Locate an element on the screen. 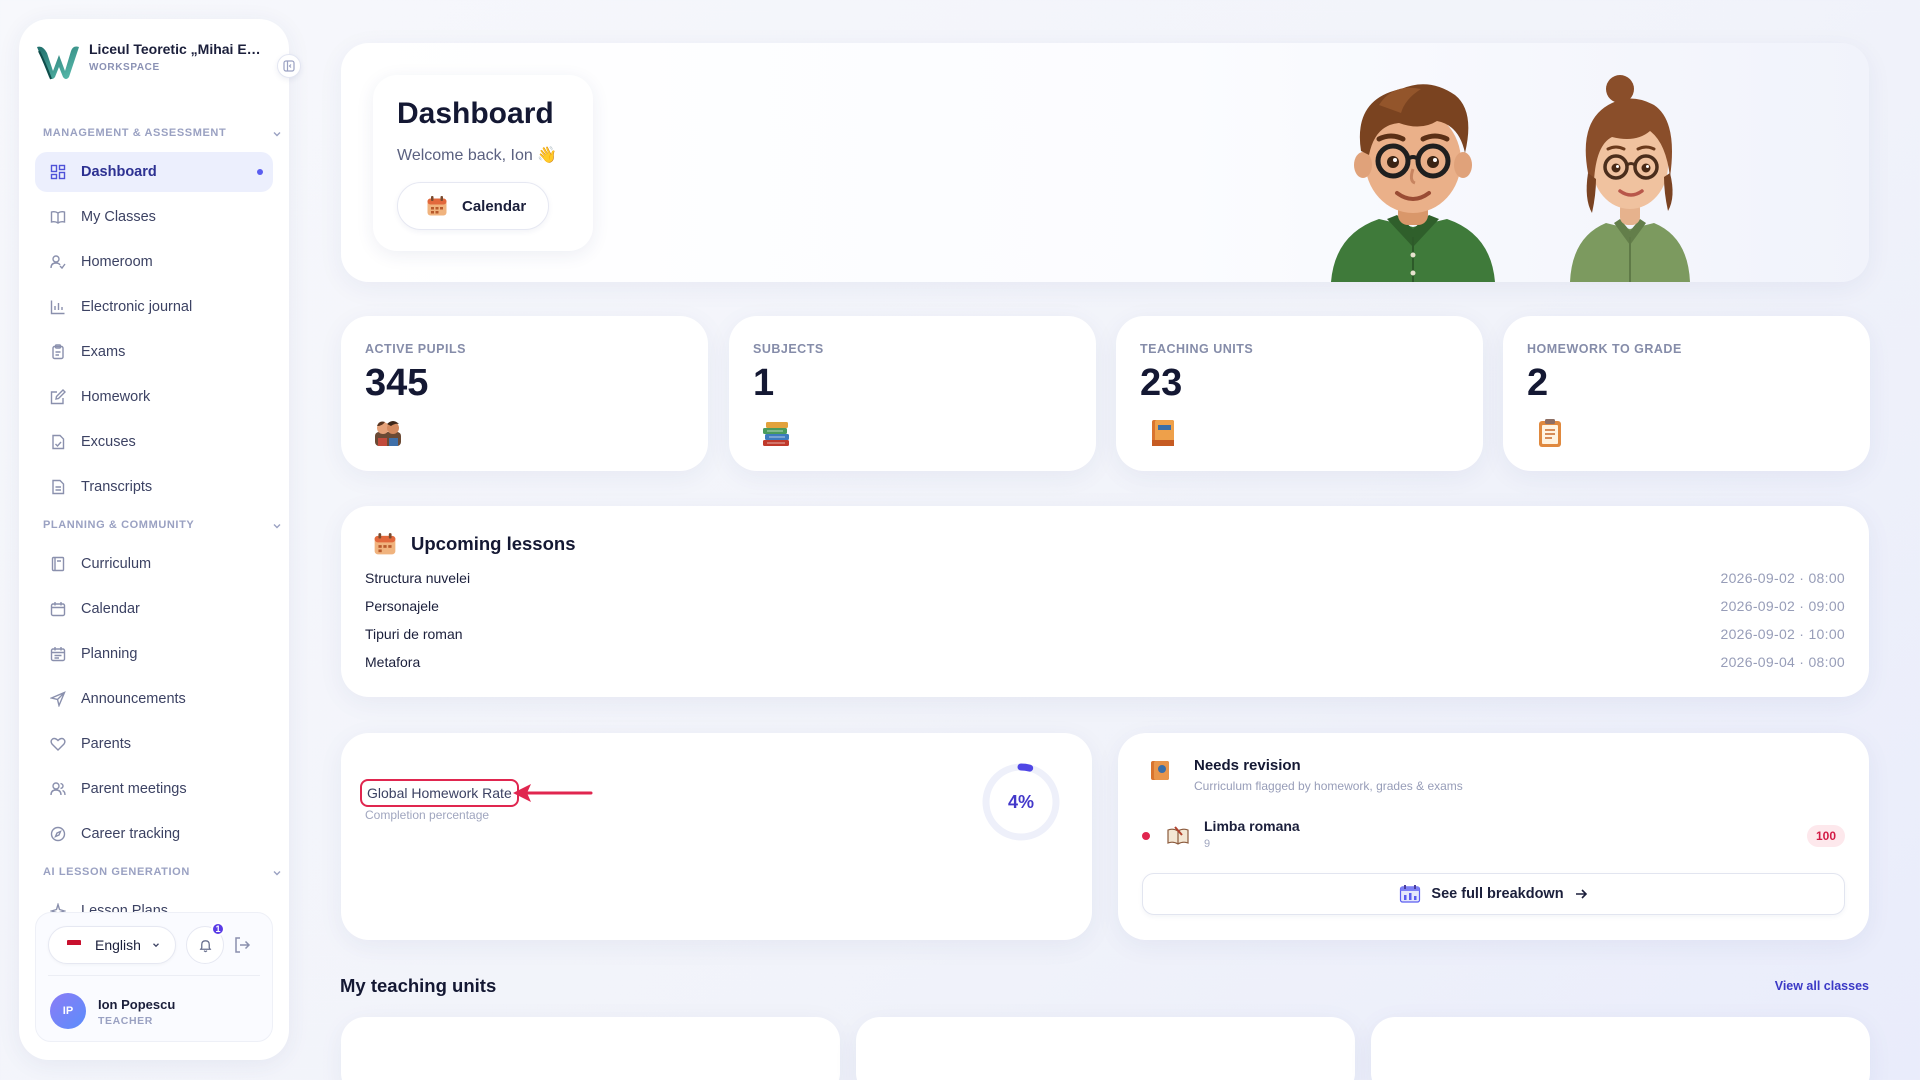 The height and width of the screenshot is (1080, 1920). book-open-icon is located at coordinates (58, 217).